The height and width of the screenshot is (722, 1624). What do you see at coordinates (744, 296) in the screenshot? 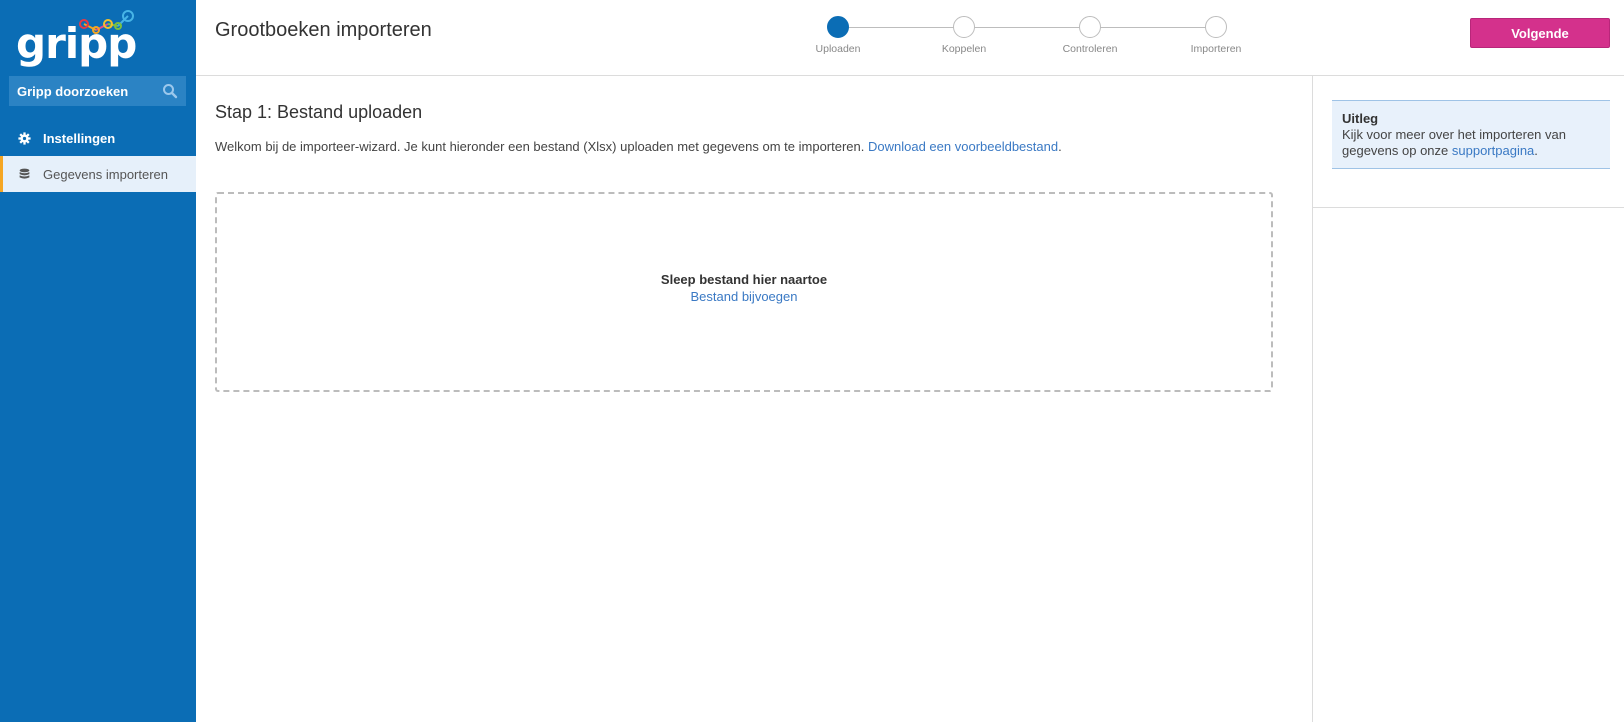
I see `attach-file-link: Bestand bijvoegen` at bounding box center [744, 296].